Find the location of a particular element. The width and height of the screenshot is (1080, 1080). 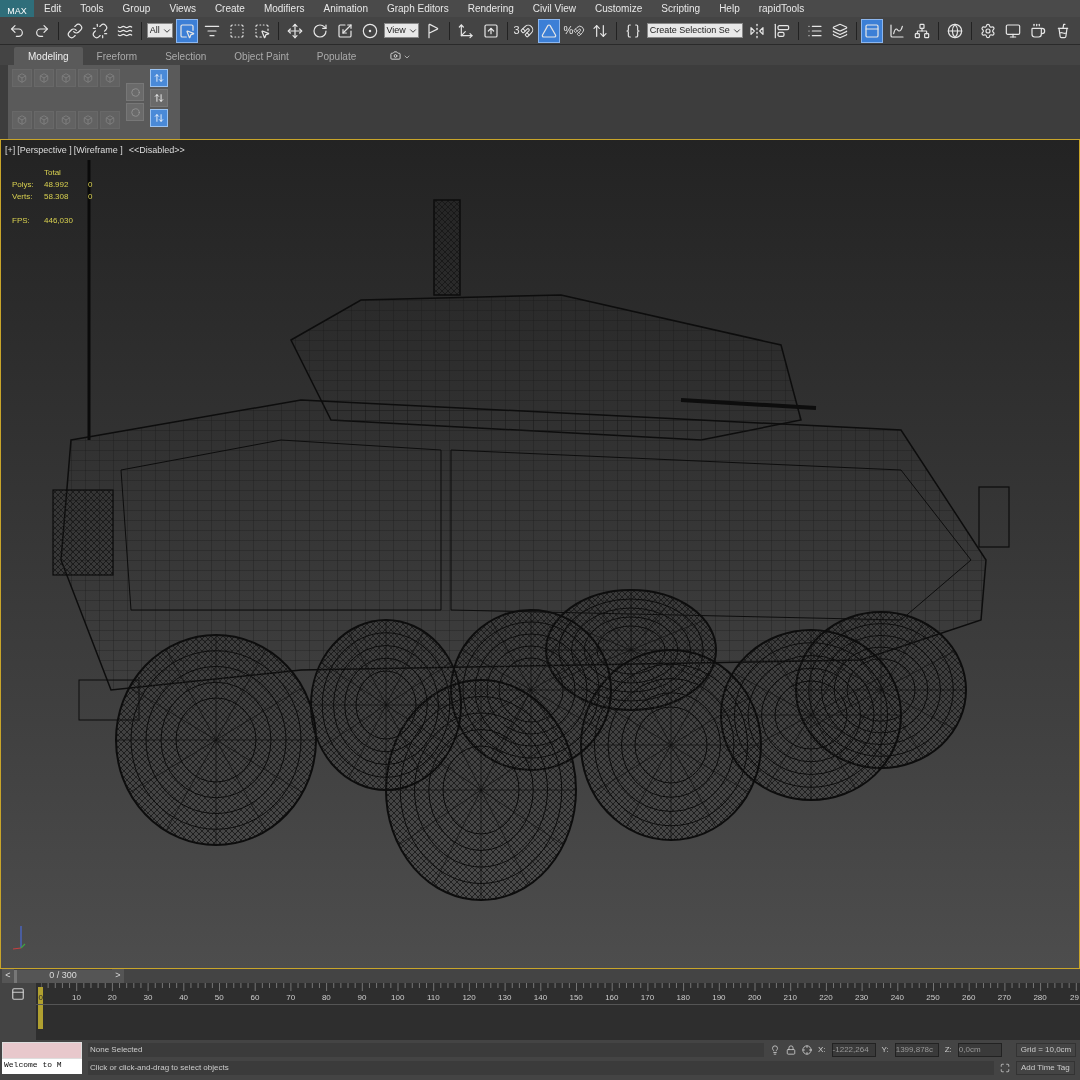

circle-icon is located at coordinates (135, 92).